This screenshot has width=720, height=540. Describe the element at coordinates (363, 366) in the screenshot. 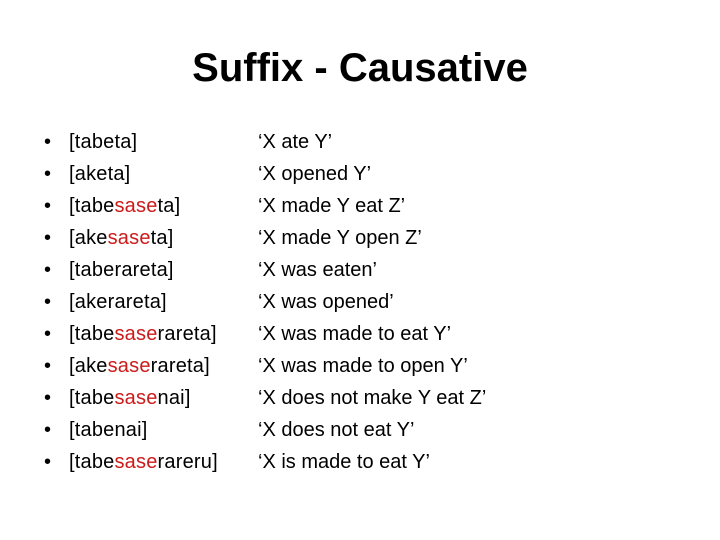

I see `english-gloss: ‘X was made to open Y’` at that location.